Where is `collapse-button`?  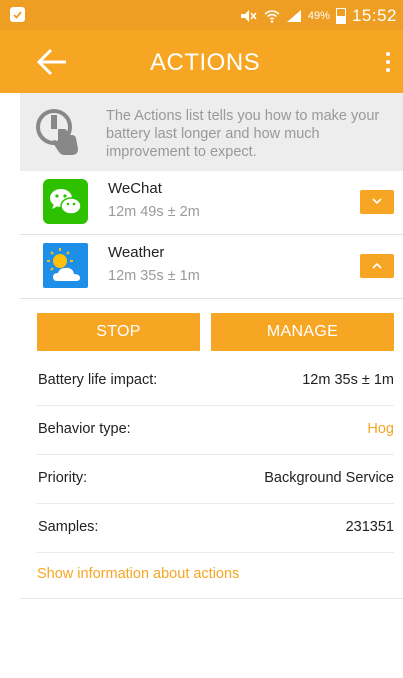 collapse-button is located at coordinates (377, 266).